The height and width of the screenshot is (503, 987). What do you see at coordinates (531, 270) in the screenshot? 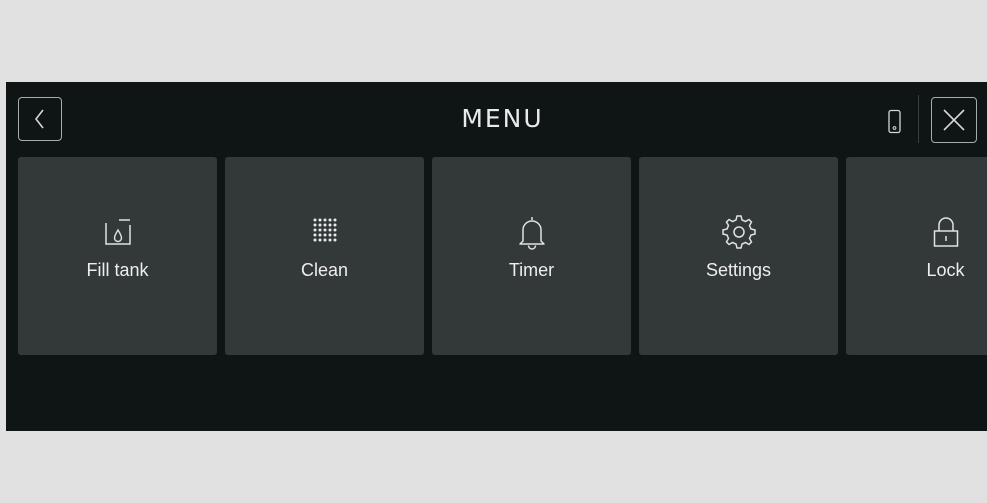
I see `menu-tile-label: Timer` at bounding box center [531, 270].